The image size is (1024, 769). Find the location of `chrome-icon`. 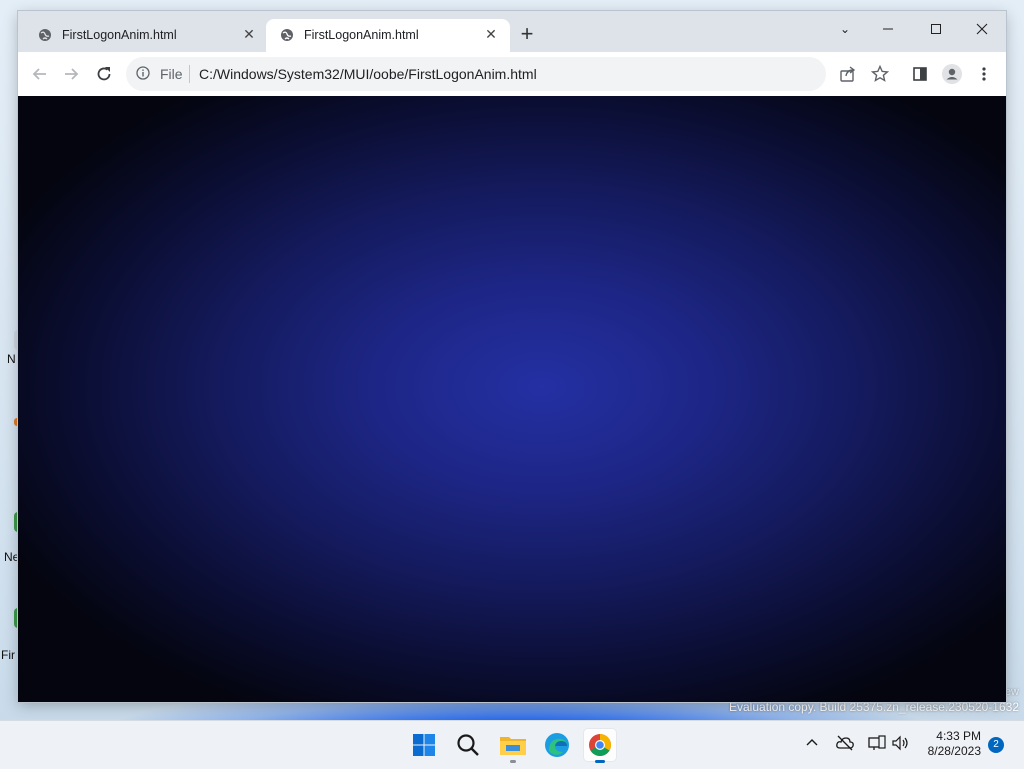

chrome-icon is located at coordinates (600, 745).